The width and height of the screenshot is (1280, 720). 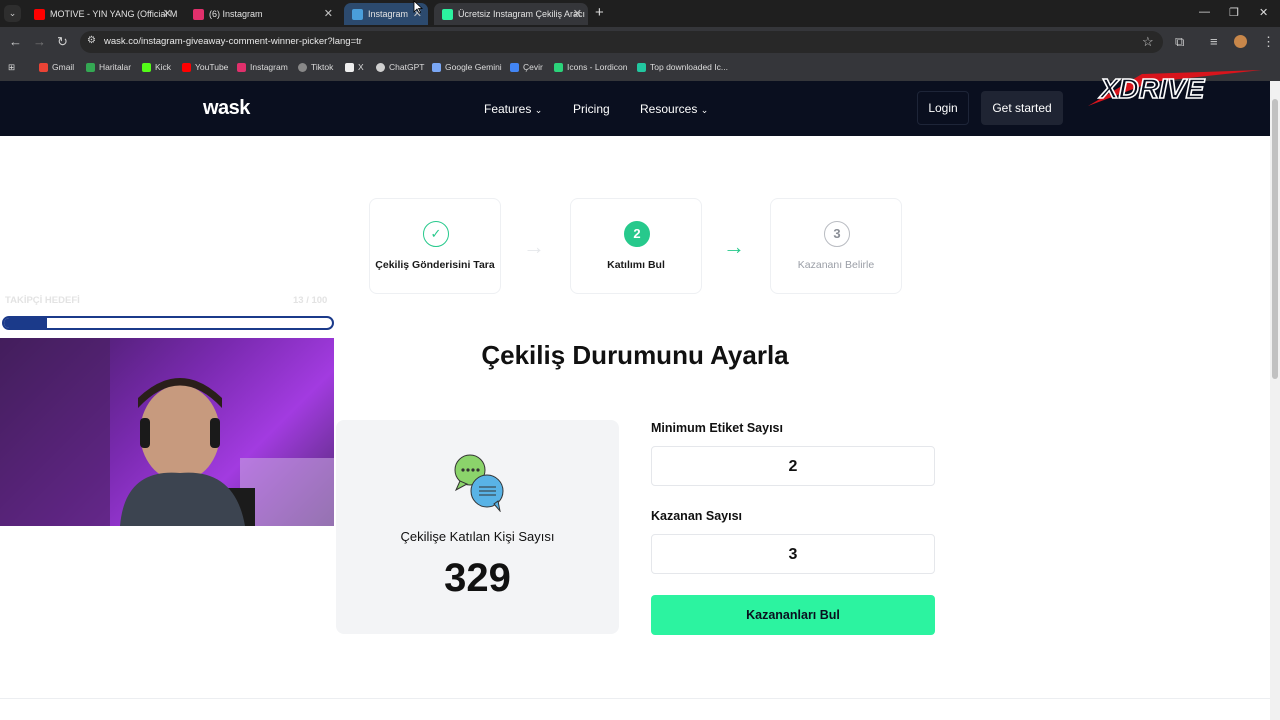 I want to click on step-scan-post: ✓ Çekiliş Gönderisini Tara, so click(x=435, y=246).